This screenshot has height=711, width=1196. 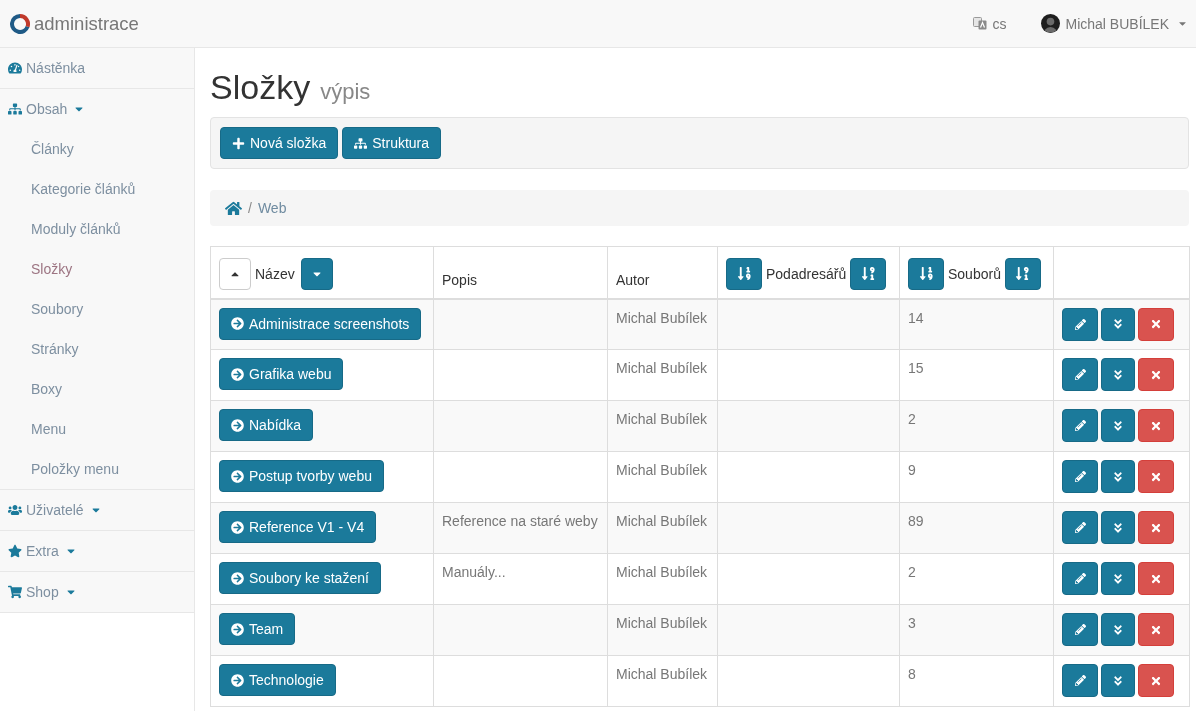 What do you see at coordinates (97, 149) in the screenshot?
I see `sidebar-subitem: Články` at bounding box center [97, 149].